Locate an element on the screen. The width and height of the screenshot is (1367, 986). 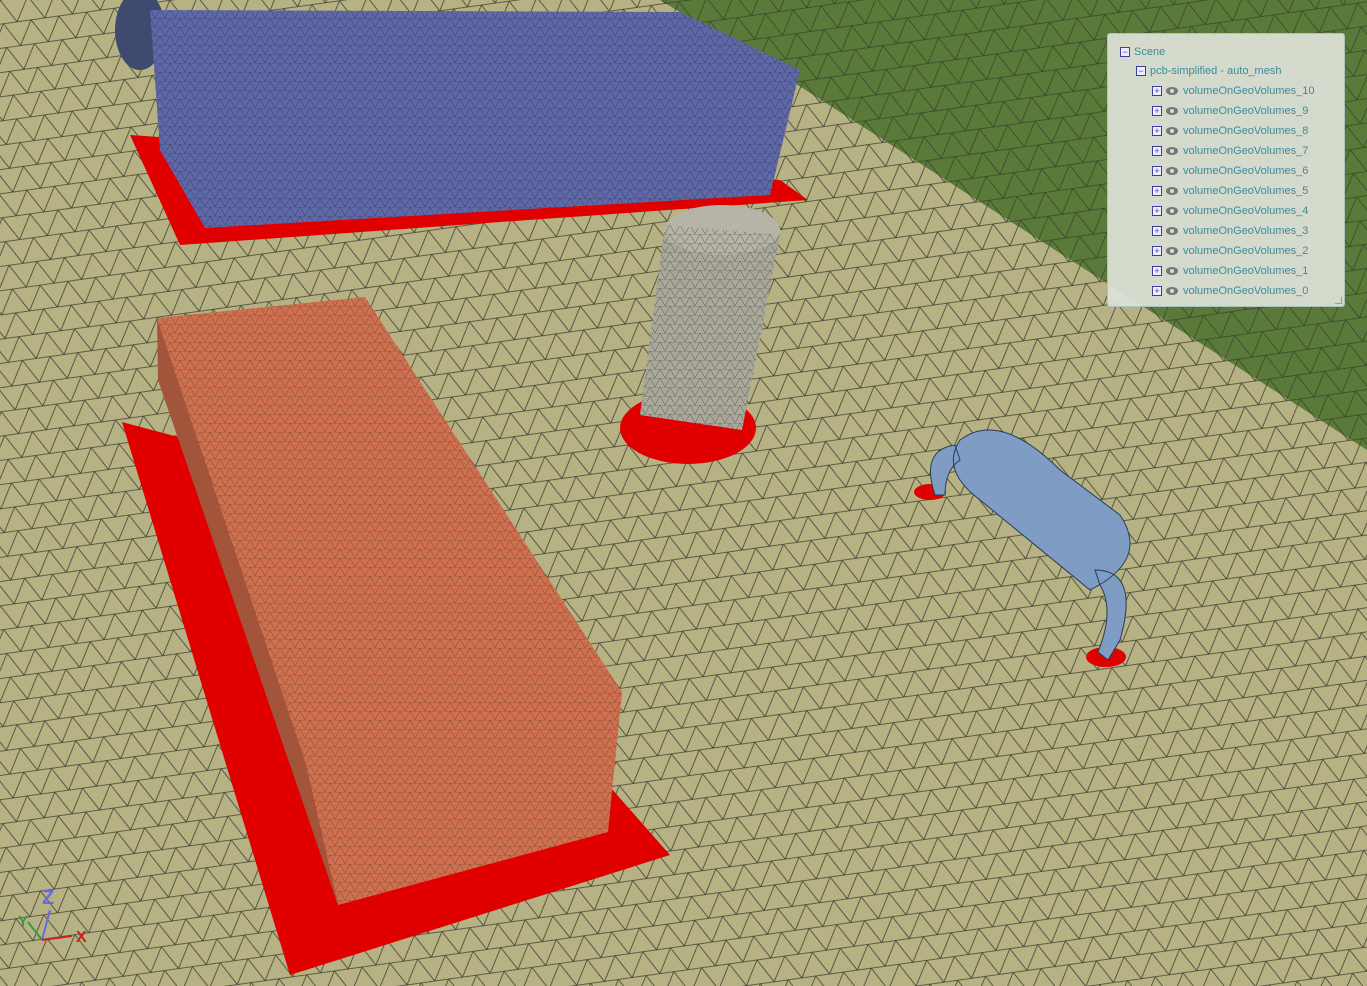
tree-node-model: − pcb-simplified - auto_mesh is located at coordinates (1208, 71).